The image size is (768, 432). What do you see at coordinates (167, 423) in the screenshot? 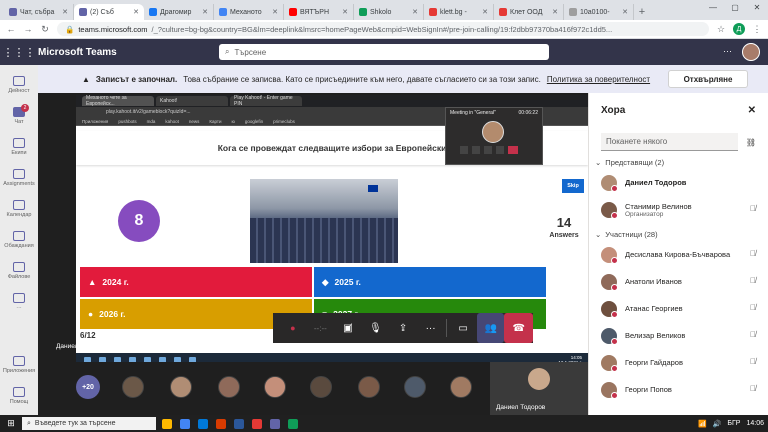
I see `file-explorer-icon` at bounding box center [167, 423].